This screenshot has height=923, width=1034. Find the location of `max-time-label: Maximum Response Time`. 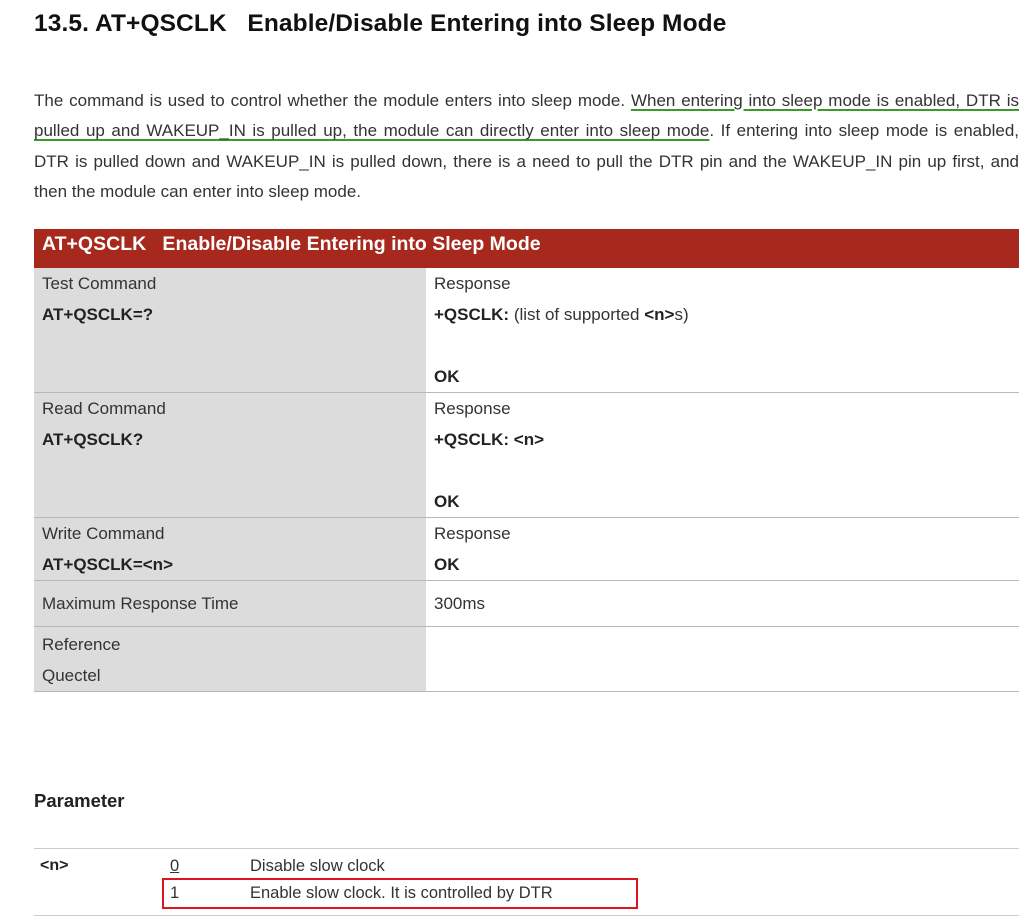

max-time-label: Maximum Response Time is located at coordinates (230, 603).